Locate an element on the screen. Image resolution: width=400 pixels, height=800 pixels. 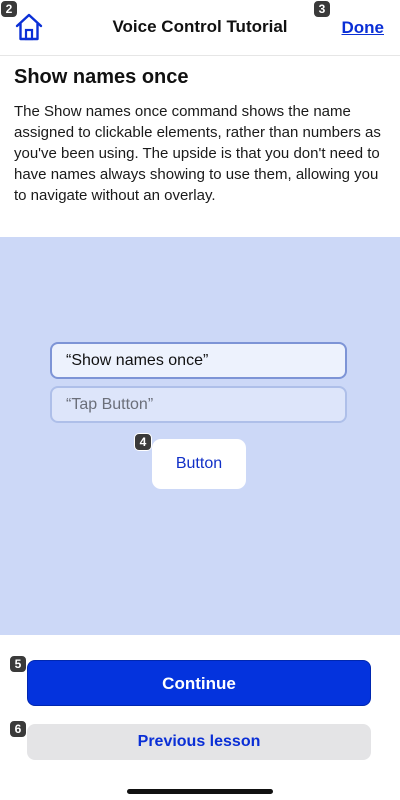
badge-continue: 5 is located at coordinates (18, 664).